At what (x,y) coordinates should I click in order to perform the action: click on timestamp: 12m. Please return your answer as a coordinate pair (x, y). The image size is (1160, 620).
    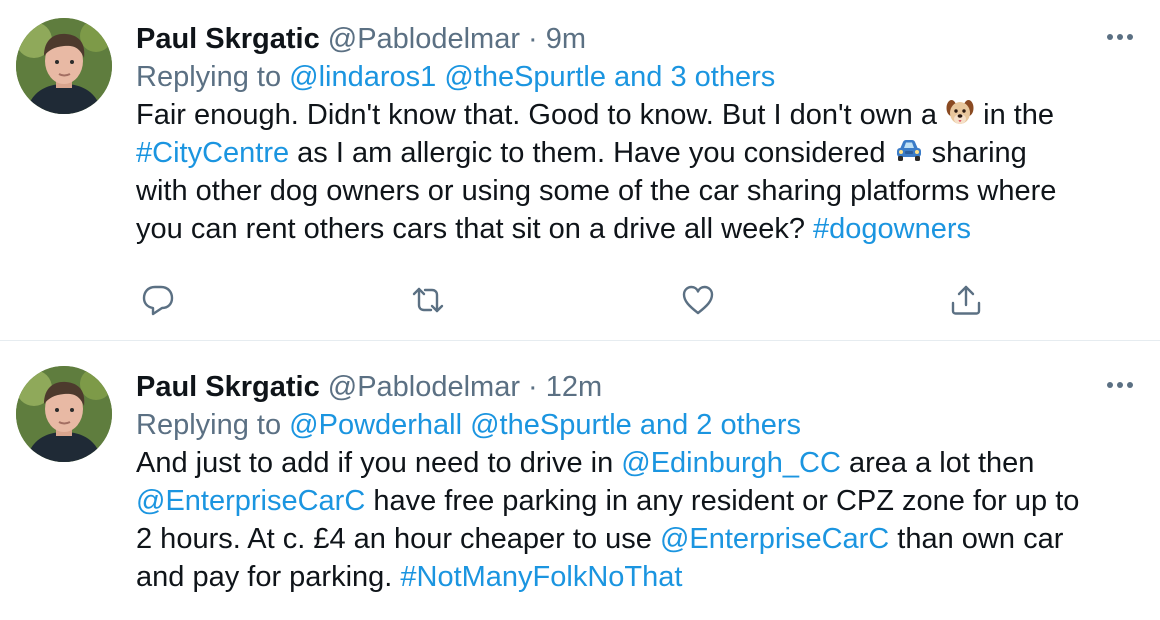
    Looking at the image, I should click on (574, 387).